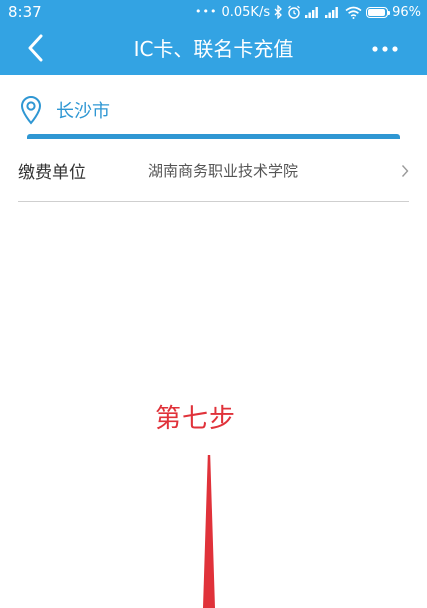 The height and width of the screenshot is (608, 427). I want to click on status-time: 8:37, so click(25, 12).